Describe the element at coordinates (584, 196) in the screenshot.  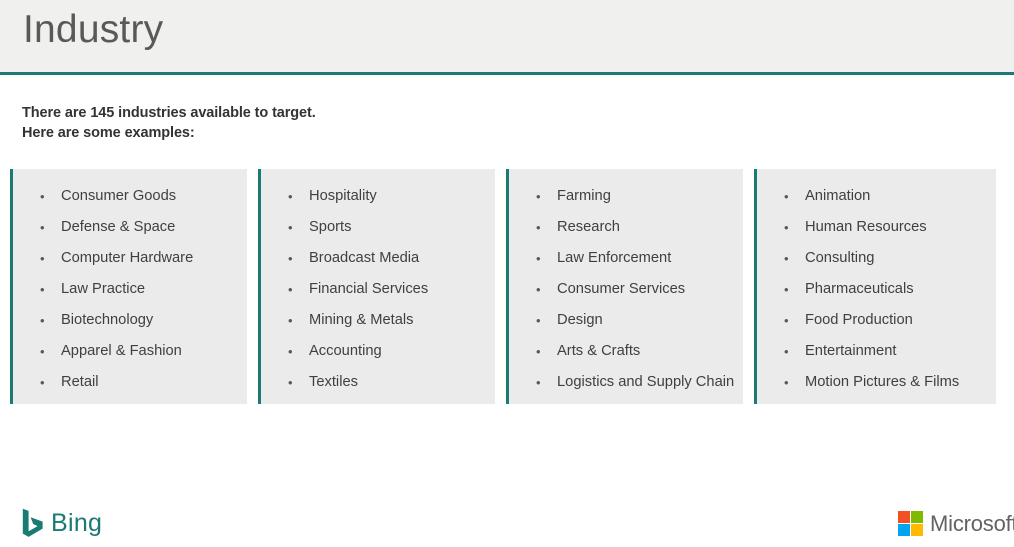
I see `industry-label: Farming` at that location.